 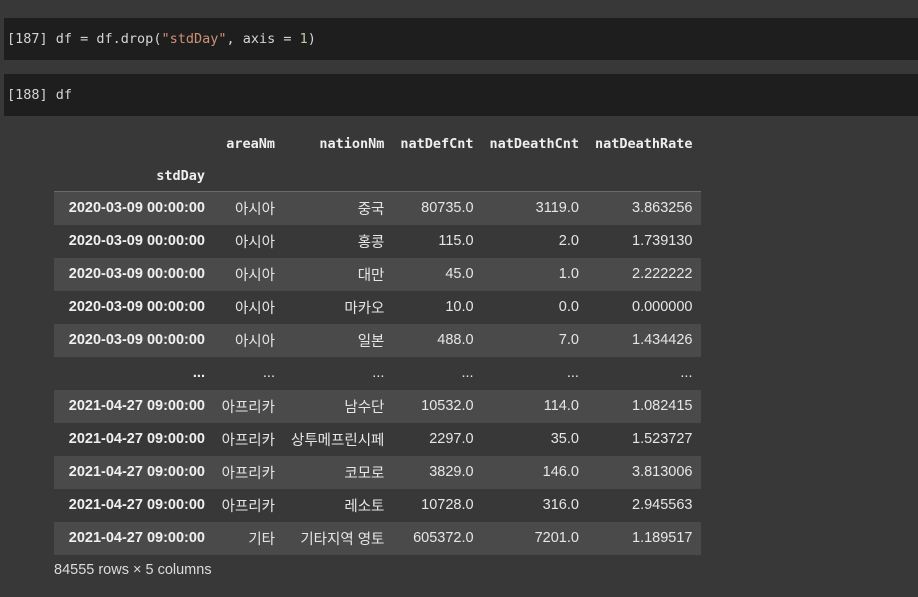 I want to click on table-cell: 2.0, so click(x=568, y=241).